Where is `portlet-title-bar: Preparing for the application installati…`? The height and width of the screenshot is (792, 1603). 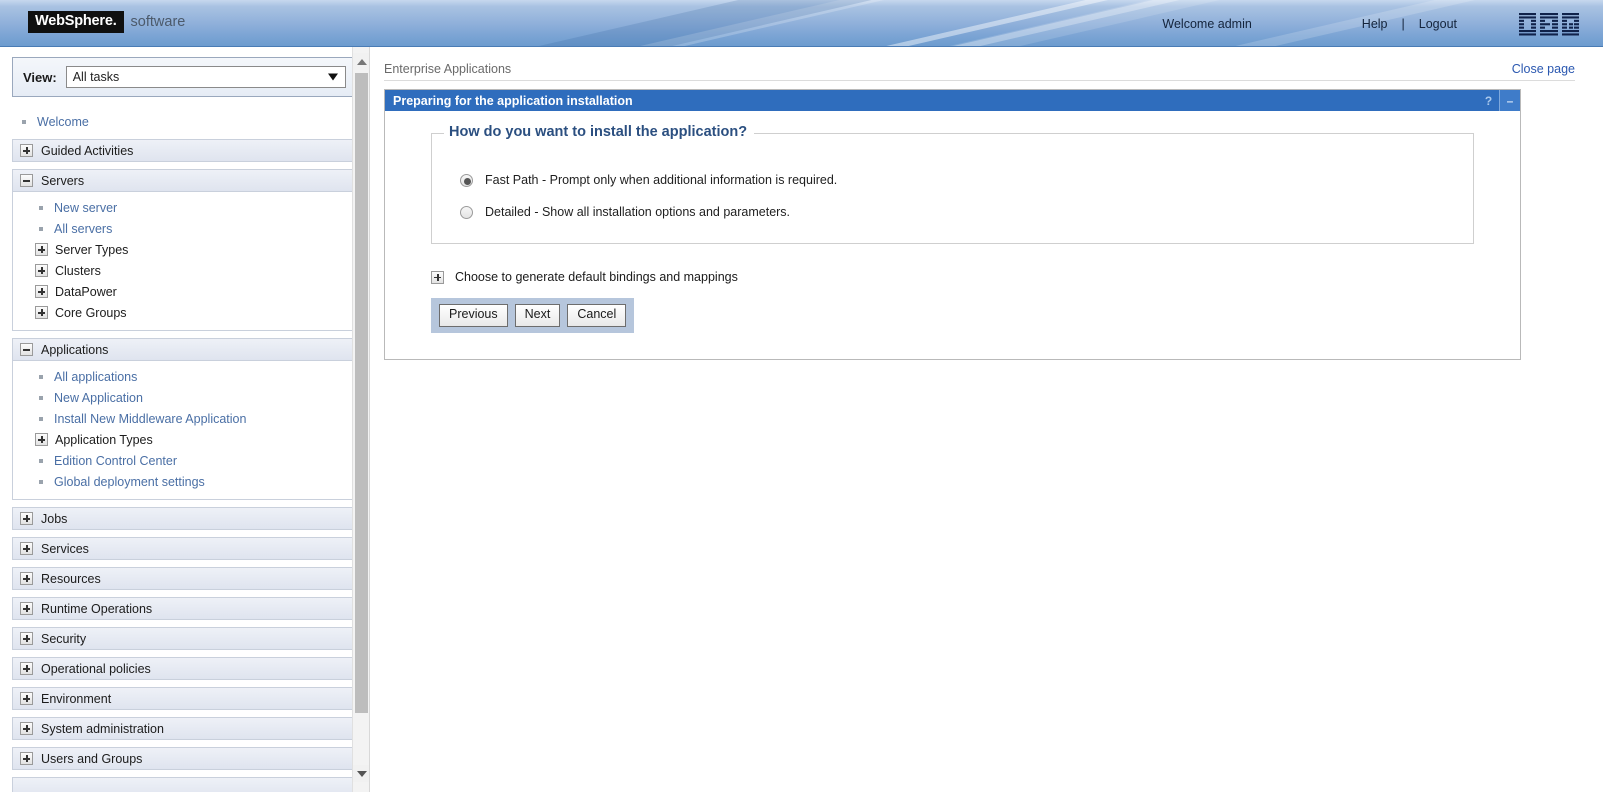 portlet-title-bar: Preparing for the application installati… is located at coordinates (952, 100).